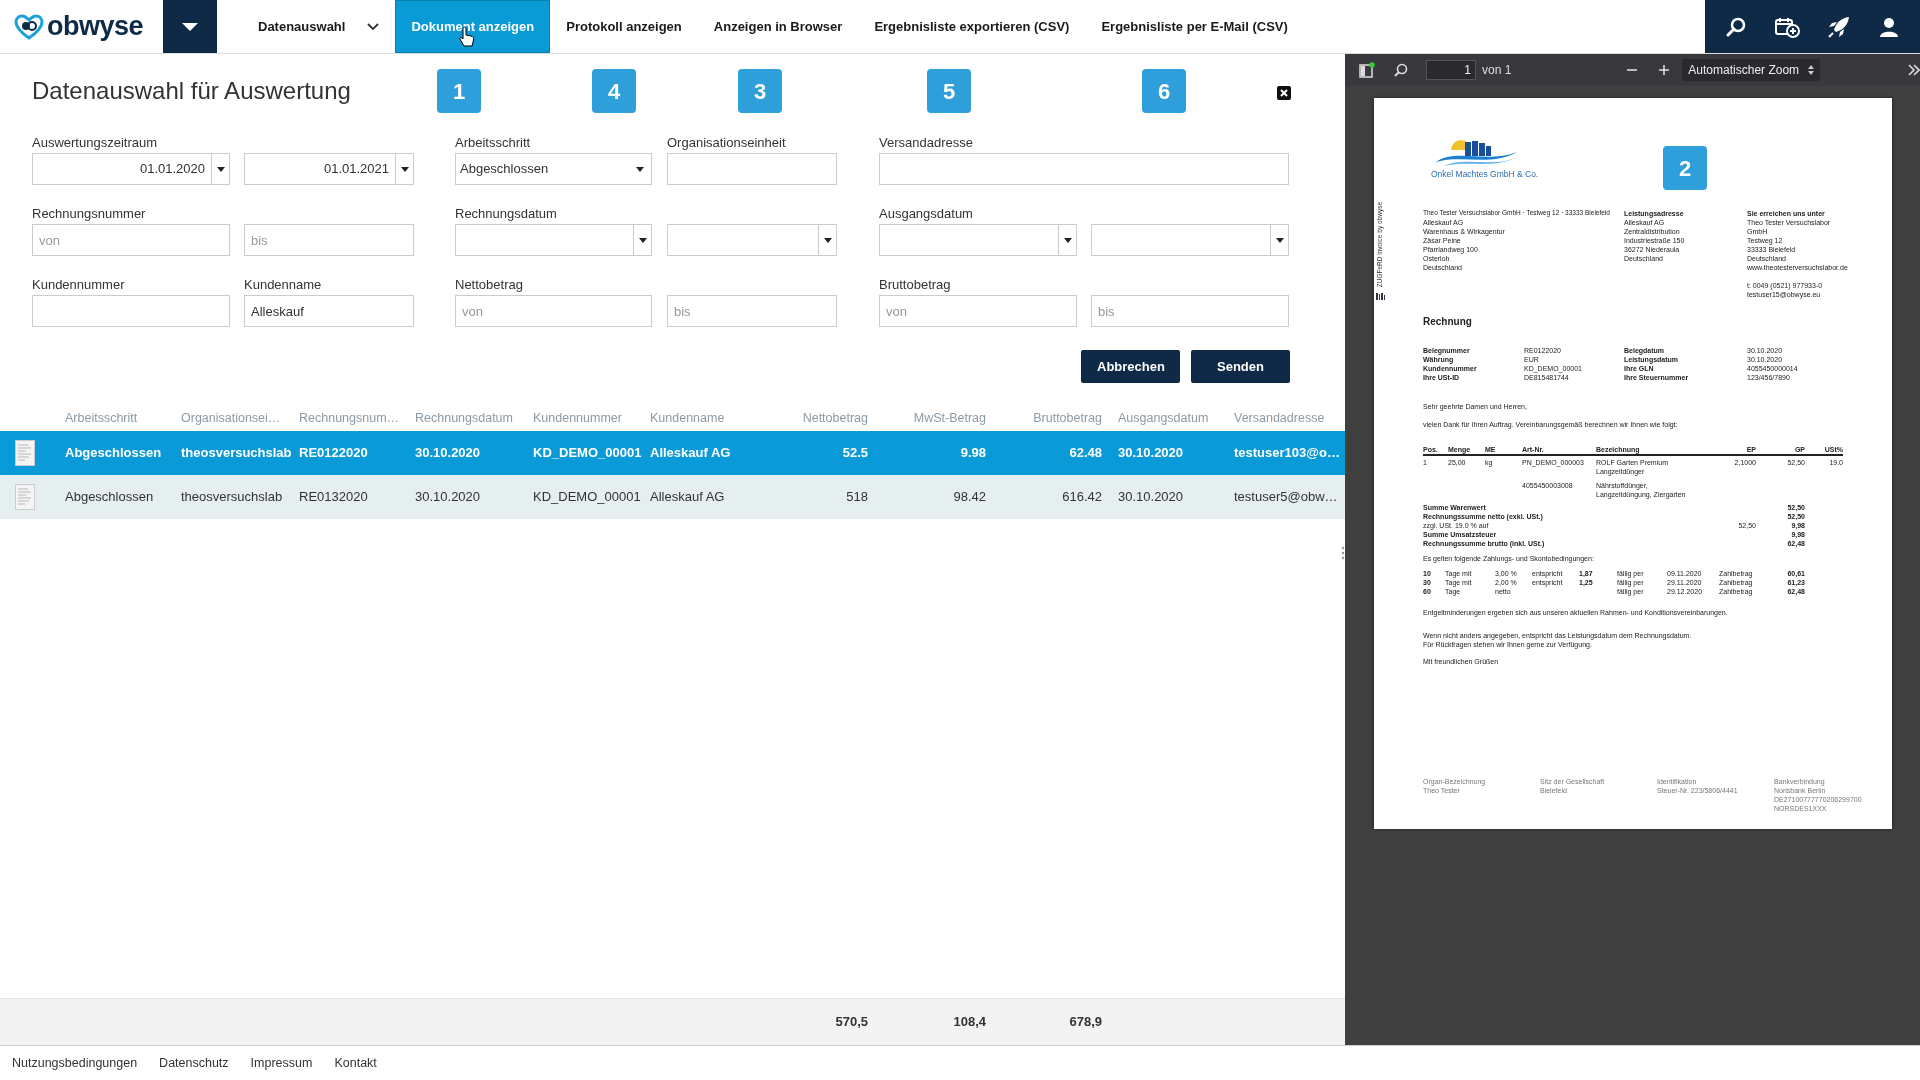  Describe the element at coordinates (319, 169) in the screenshot. I see `date-field: 01.01.2021` at that location.